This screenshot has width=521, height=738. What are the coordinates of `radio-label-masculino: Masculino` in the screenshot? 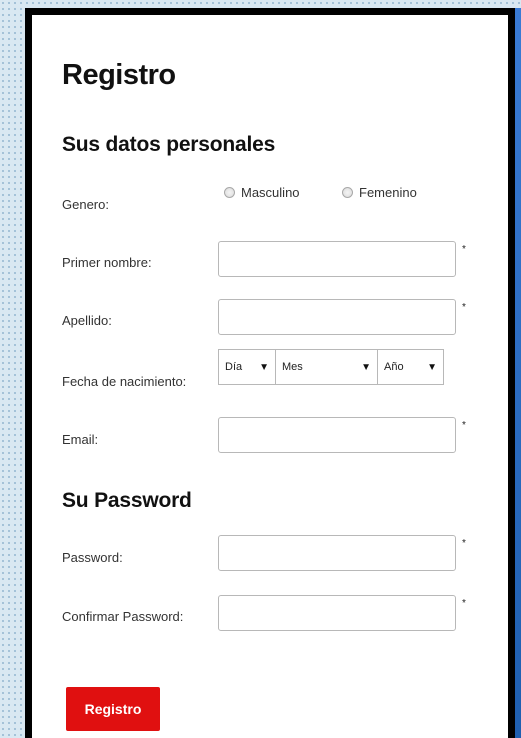 It's located at (270, 192).